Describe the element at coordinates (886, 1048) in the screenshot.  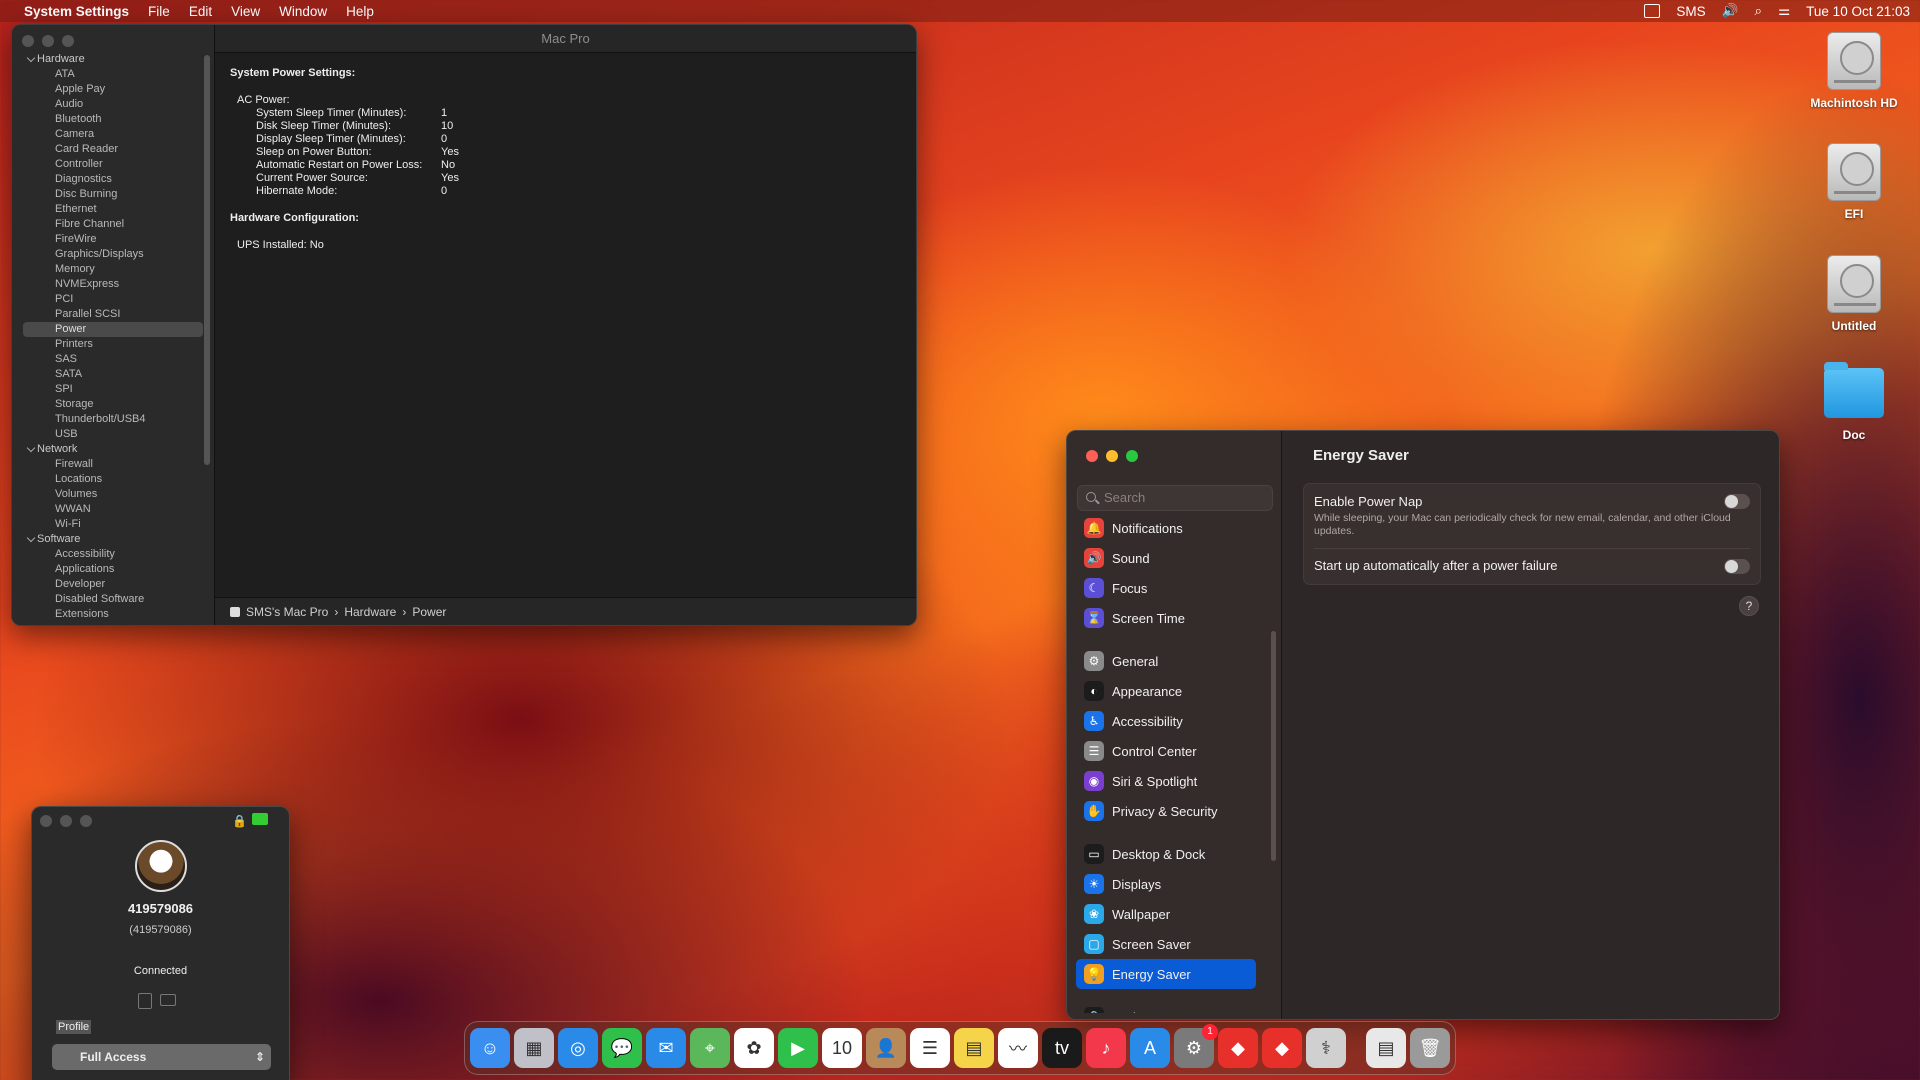
I see `contacts-icon: 👤` at that location.